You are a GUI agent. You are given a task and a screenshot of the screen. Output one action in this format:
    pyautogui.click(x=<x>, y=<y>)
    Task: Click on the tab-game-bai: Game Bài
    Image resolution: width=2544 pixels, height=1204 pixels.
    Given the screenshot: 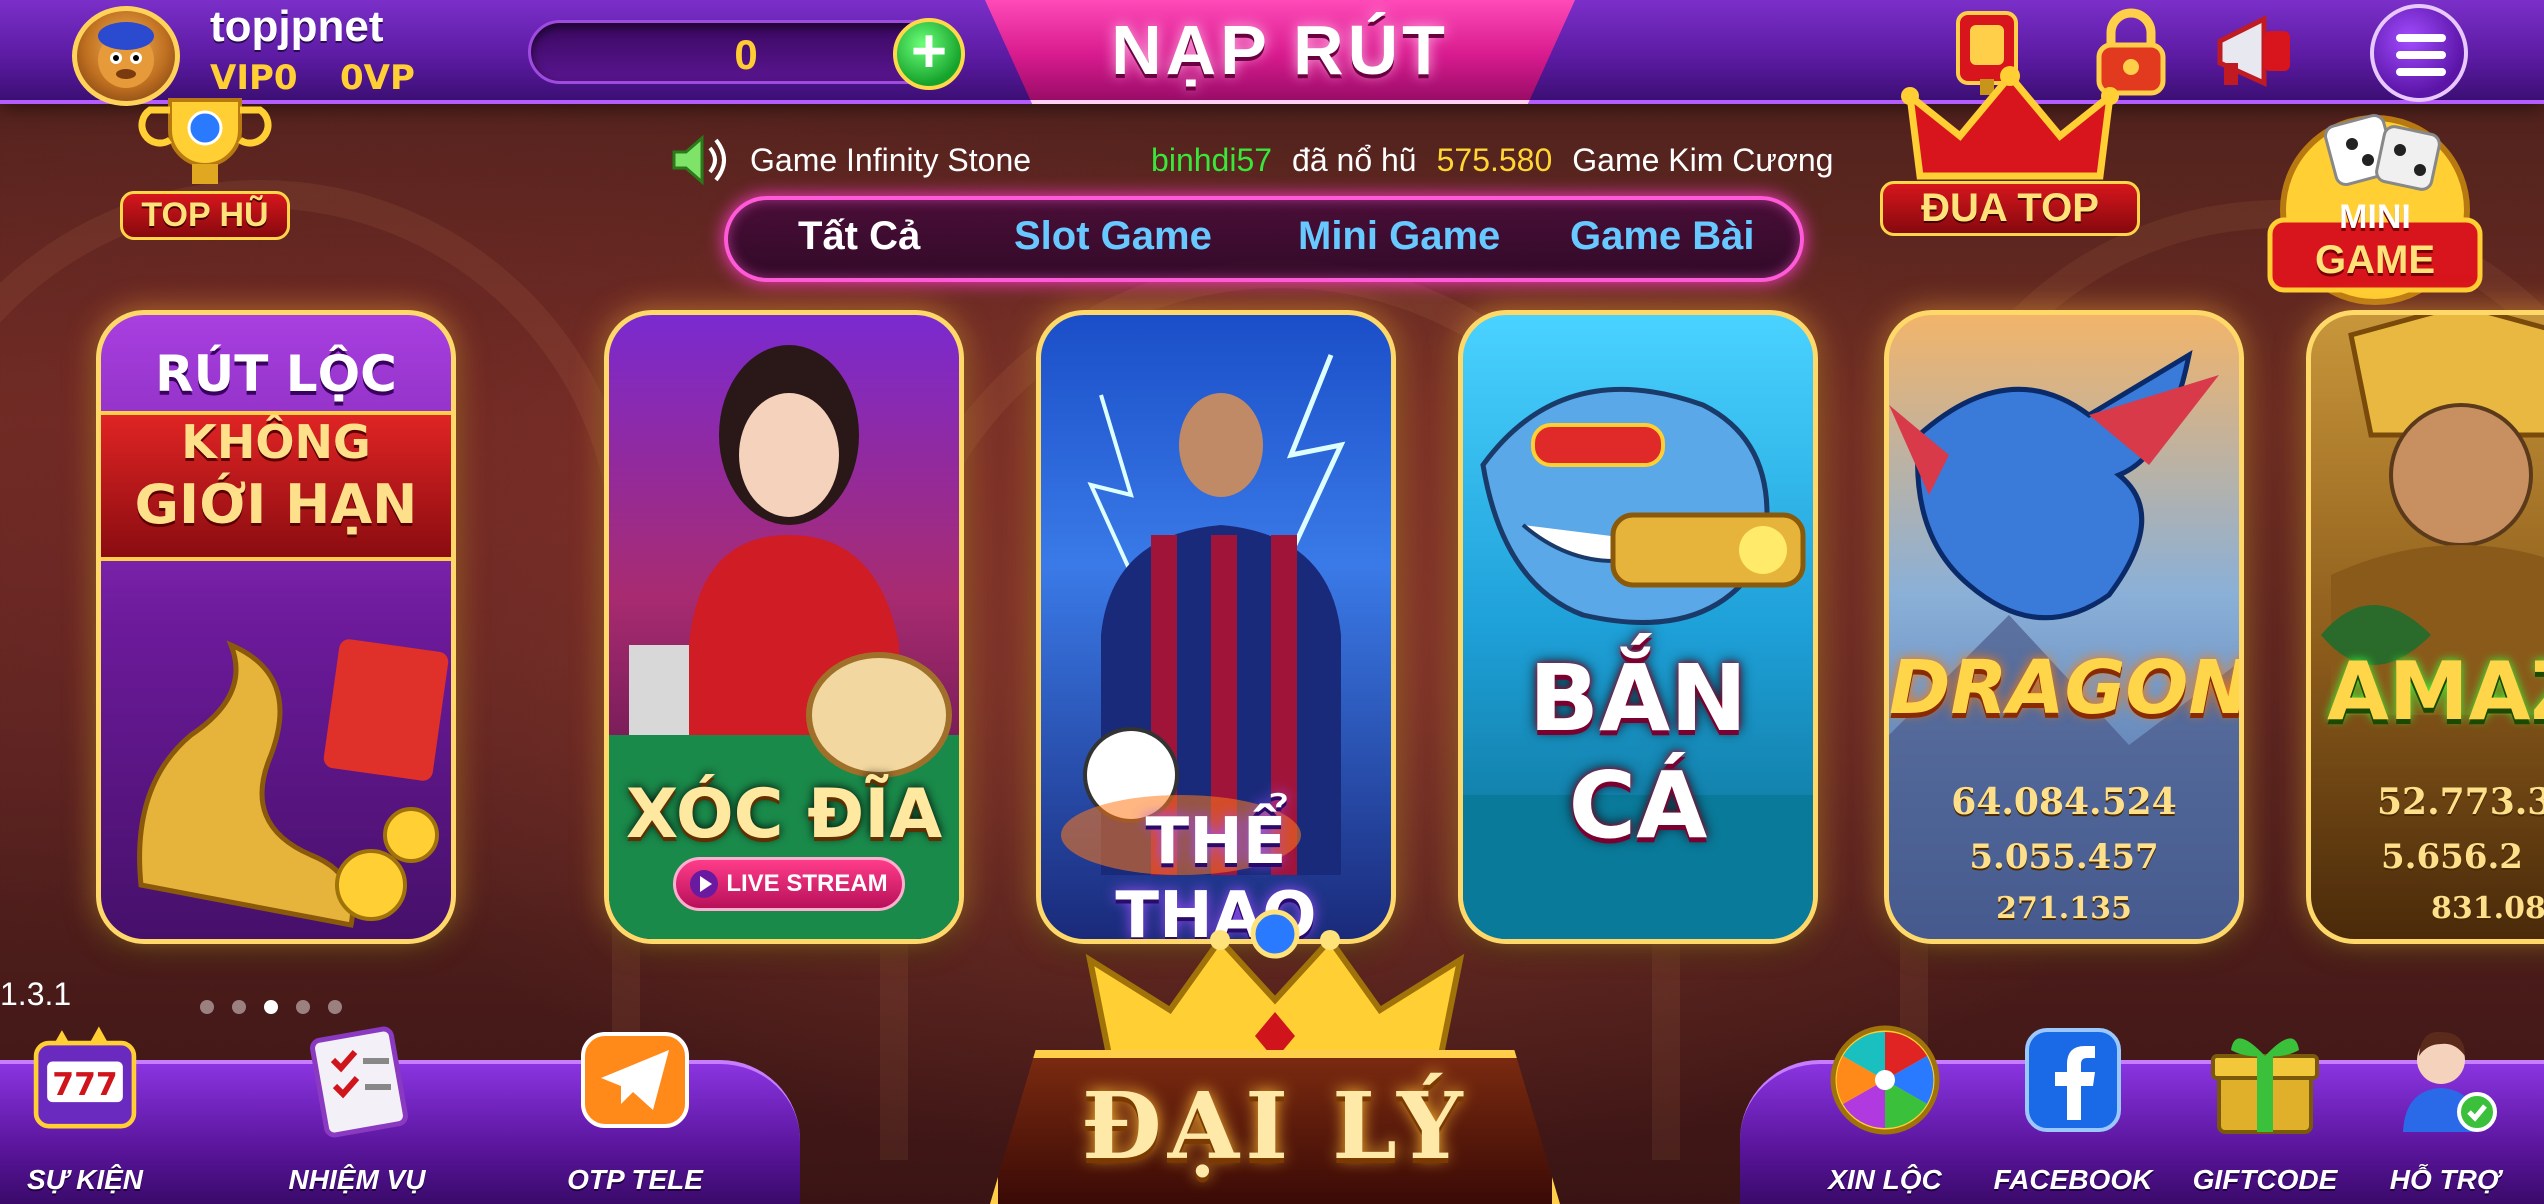 What is the action you would take?
    pyautogui.click(x=1662, y=236)
    